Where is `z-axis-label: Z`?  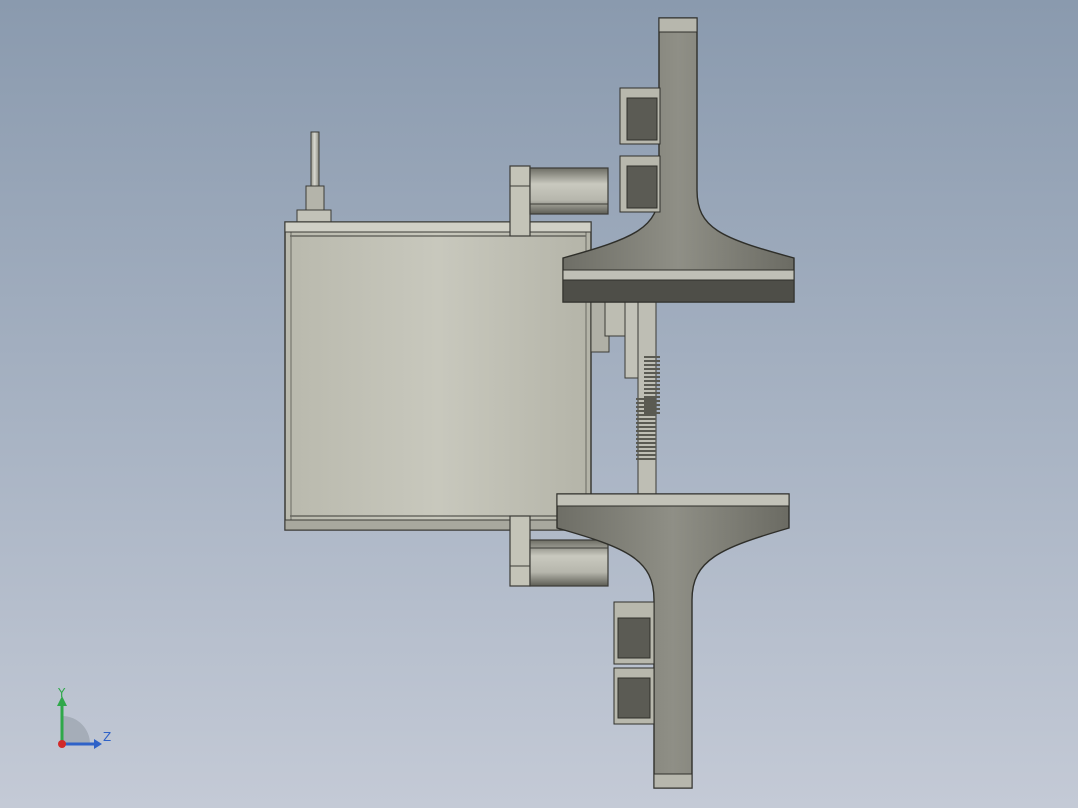
z-axis-label: Z is located at coordinates (107, 737).